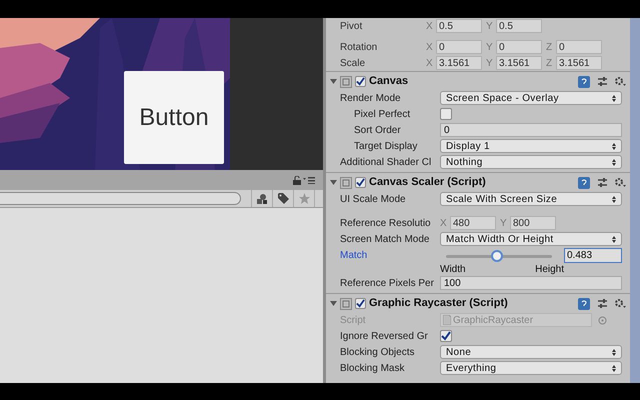 The height and width of the screenshot is (400, 640). What do you see at coordinates (372, 369) in the screenshot?
I see `field-label: Blocking Mask` at bounding box center [372, 369].